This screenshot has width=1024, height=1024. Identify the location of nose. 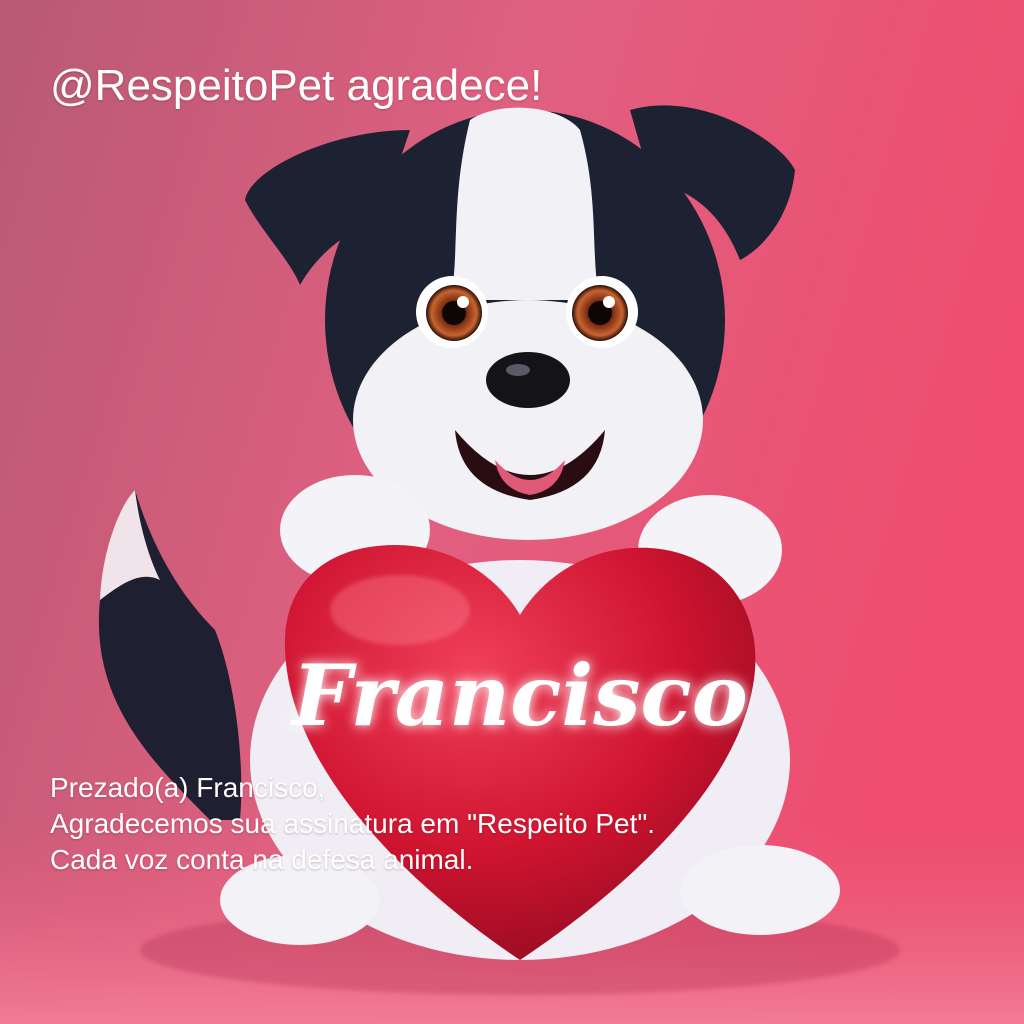
(528, 380).